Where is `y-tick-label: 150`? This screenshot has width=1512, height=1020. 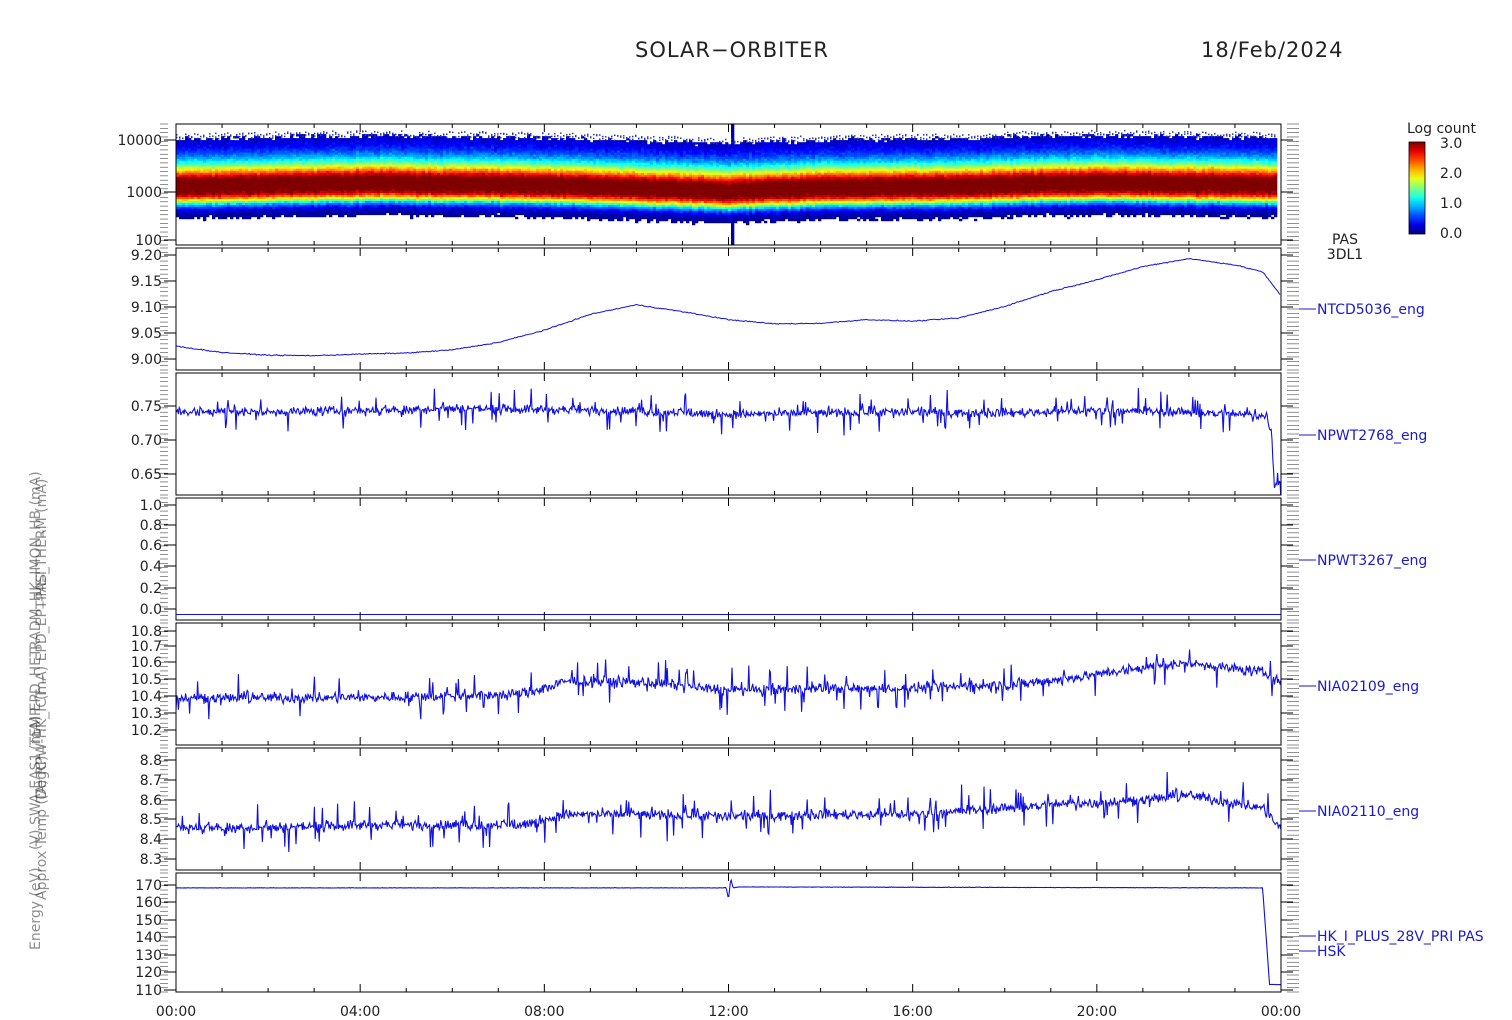
y-tick-label: 150 is located at coordinates (148, 921).